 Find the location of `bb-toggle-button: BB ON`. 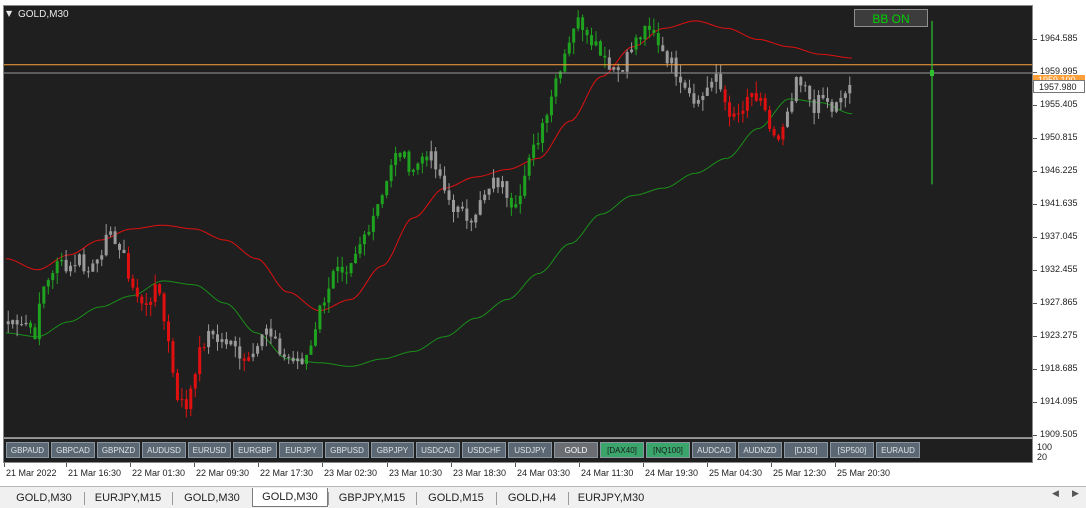

bb-toggle-button: BB ON is located at coordinates (891, 18).